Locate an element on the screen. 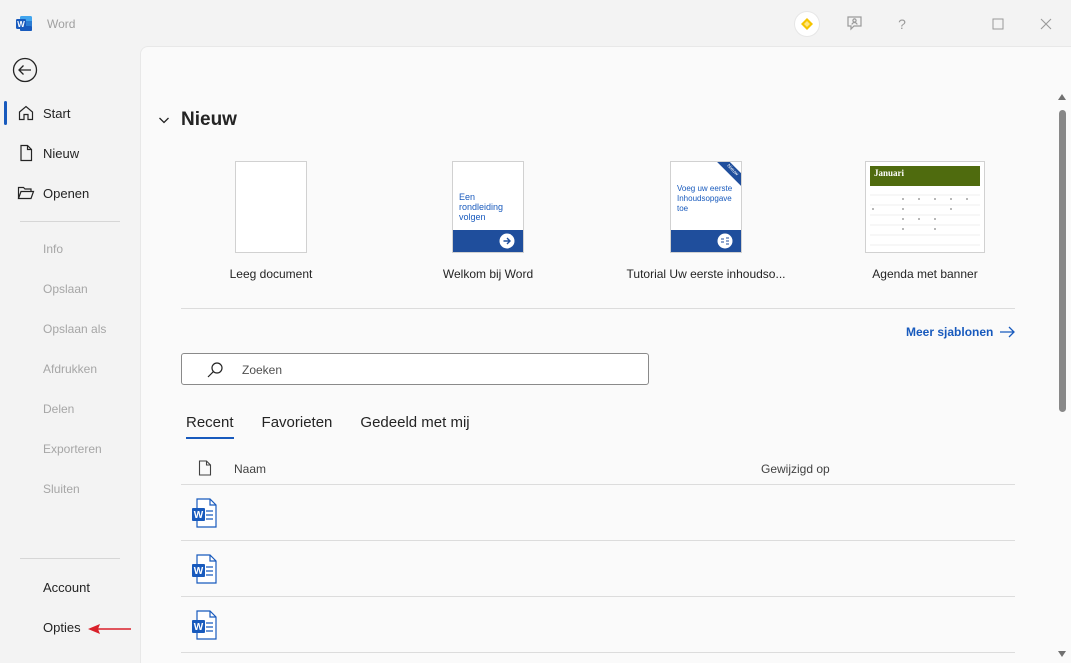 The height and width of the screenshot is (663, 1071). template-calendar-banner: Januari Agenda met banner is located at coordinates (925, 221).